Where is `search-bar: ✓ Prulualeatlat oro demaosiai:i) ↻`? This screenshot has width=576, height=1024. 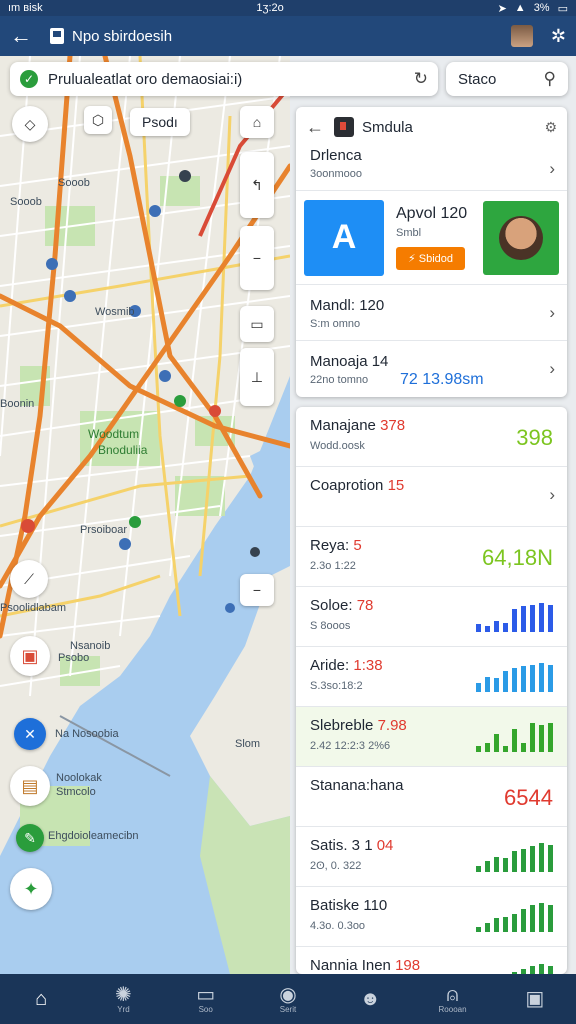
search-bar: ✓ Prulualeatlat oro demaosiai:i) ↻ is located at coordinates (224, 79).